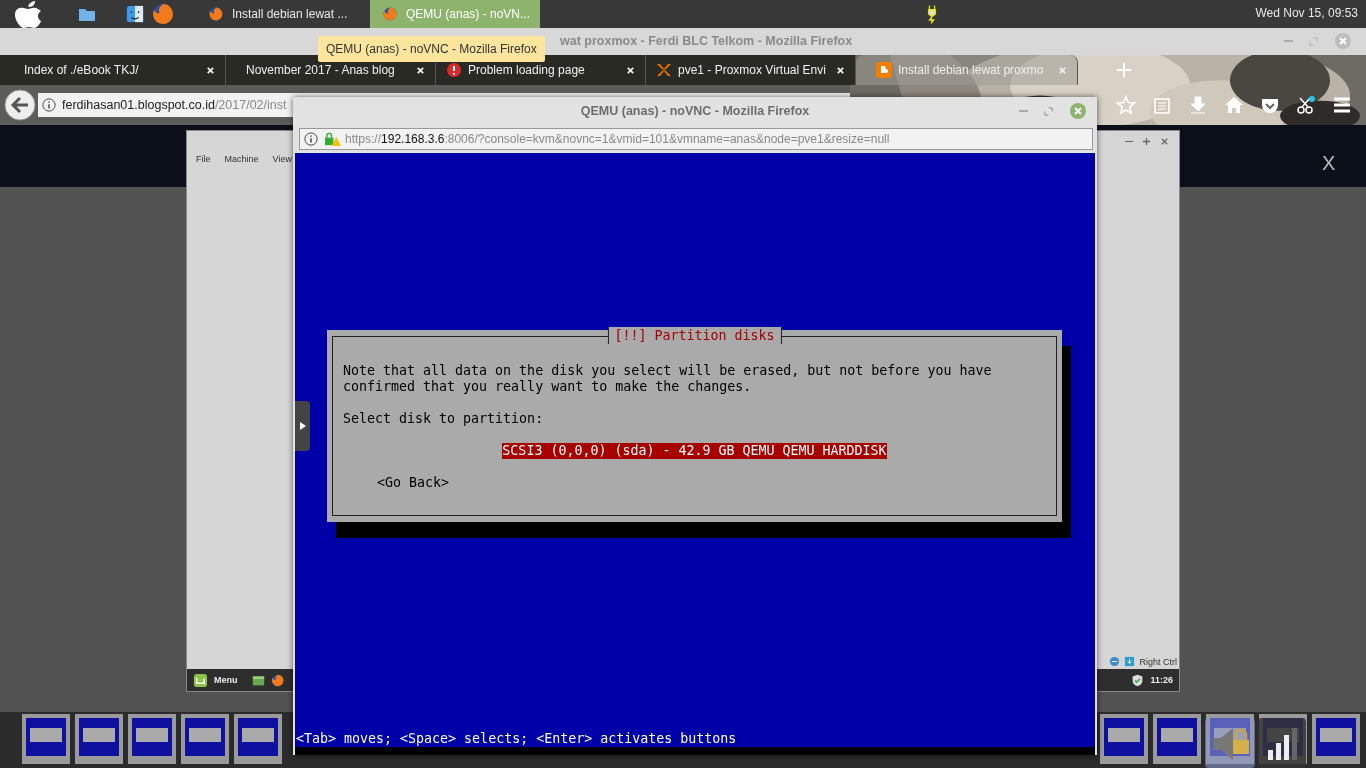 The image size is (1366, 768). I want to click on plug-icon, so click(932, 14).